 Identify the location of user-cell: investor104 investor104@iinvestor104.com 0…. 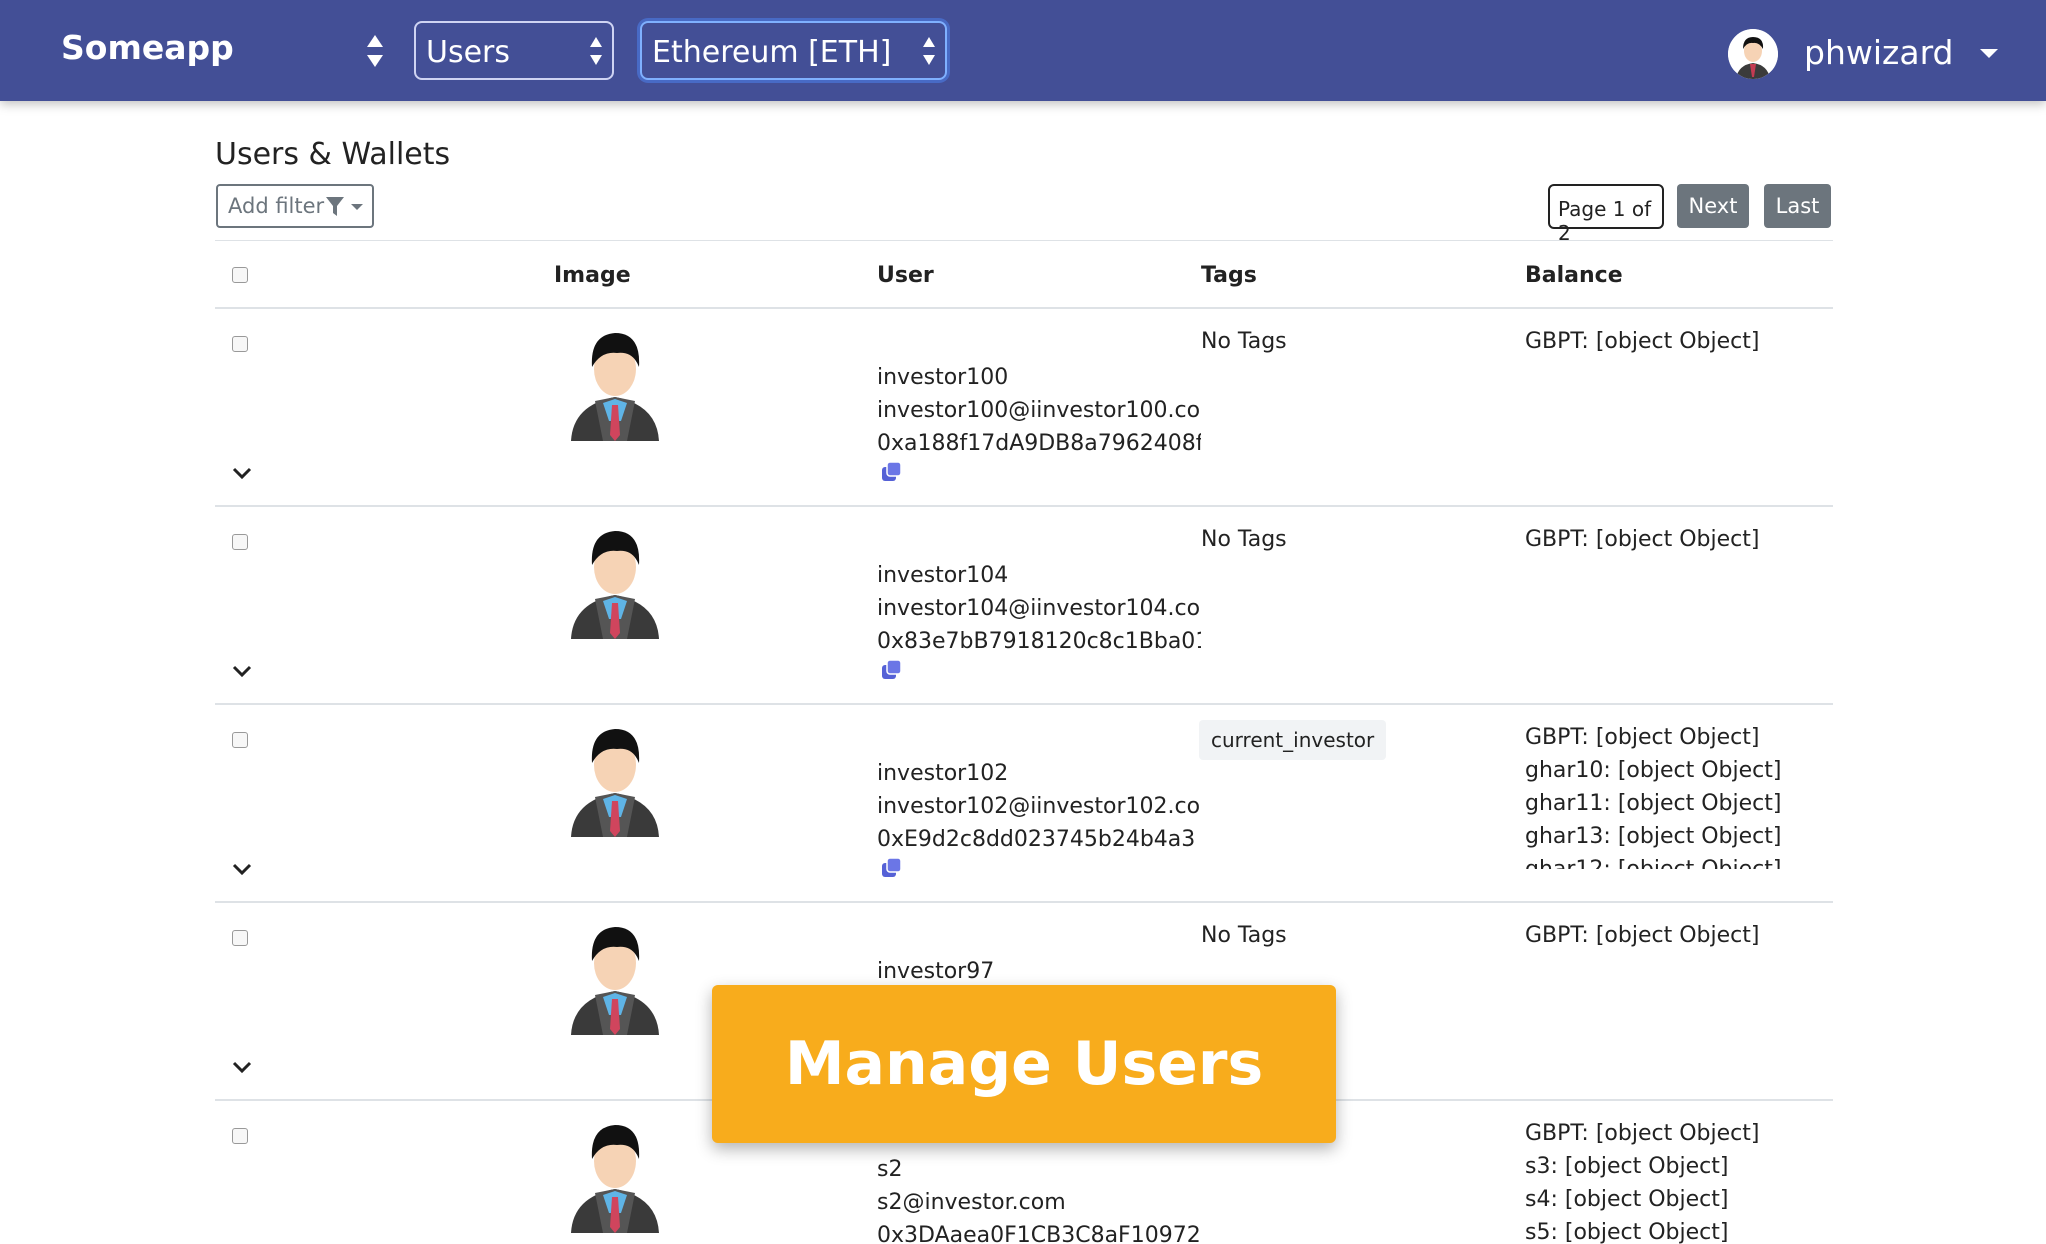
(1039, 629).